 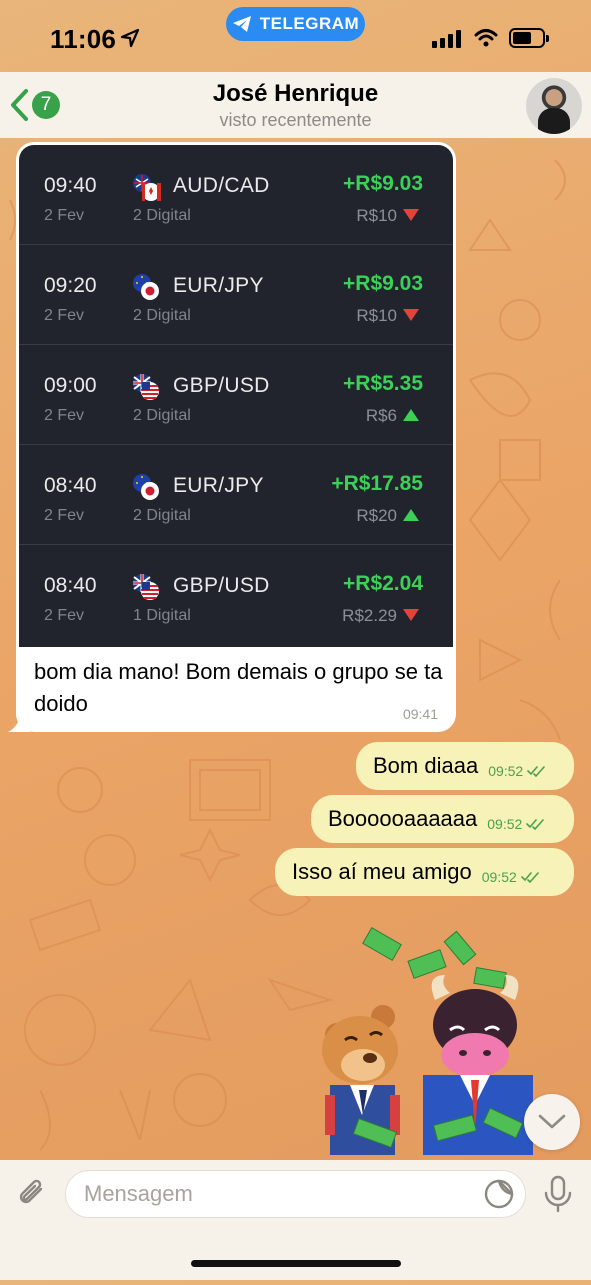 I want to click on scroll-to-bottom-button, so click(x=552, y=1122).